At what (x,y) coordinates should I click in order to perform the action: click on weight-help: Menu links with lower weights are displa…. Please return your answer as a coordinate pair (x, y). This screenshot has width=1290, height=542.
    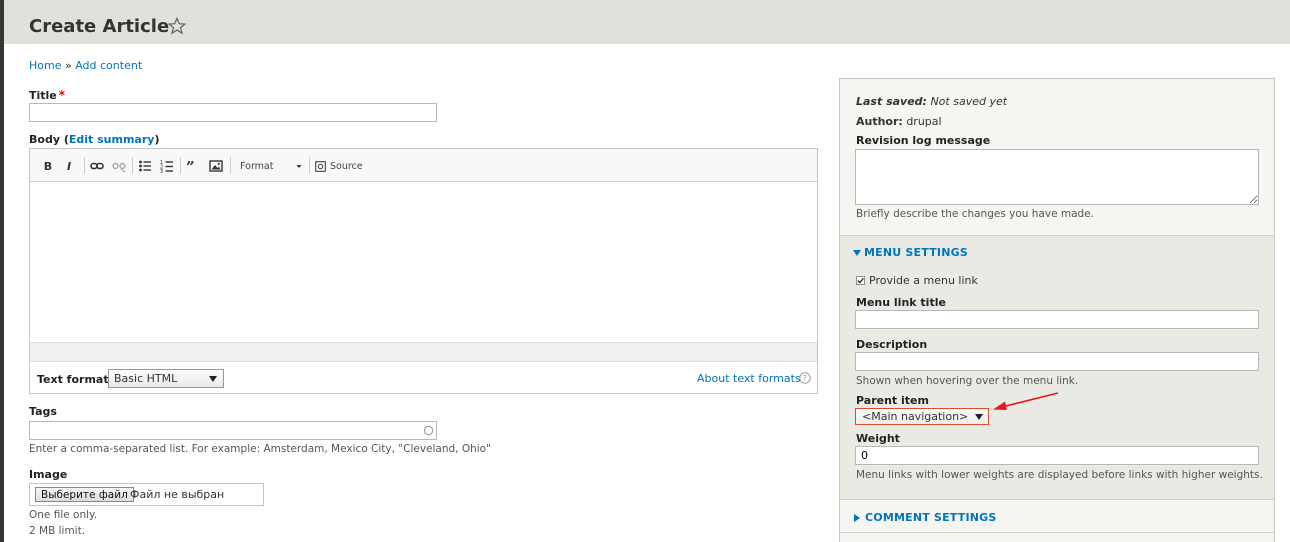
    Looking at the image, I should click on (1059, 475).